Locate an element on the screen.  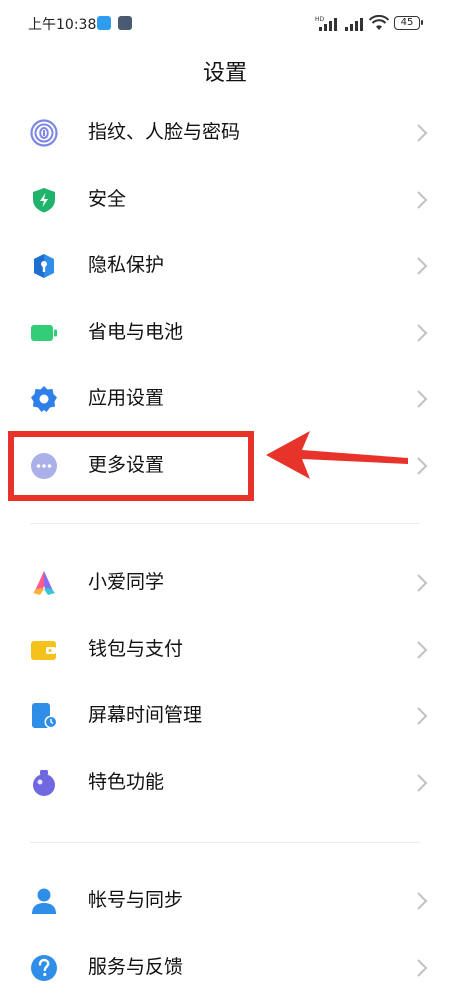
wallet-icon is located at coordinates (43, 650).